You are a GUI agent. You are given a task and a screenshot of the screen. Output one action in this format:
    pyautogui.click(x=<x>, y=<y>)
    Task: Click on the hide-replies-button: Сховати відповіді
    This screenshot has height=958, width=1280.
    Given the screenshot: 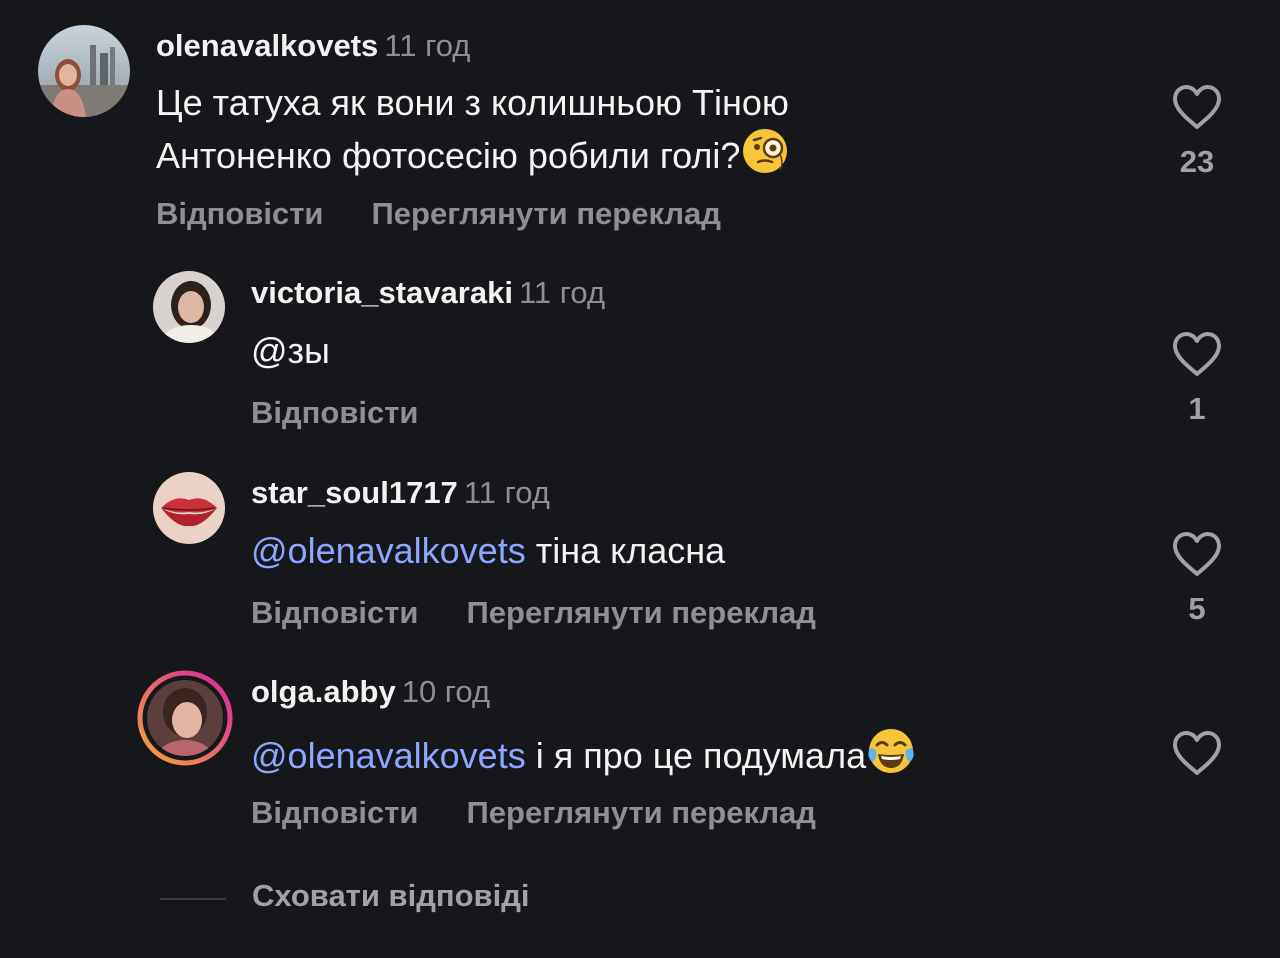 What is the action you would take?
    pyautogui.click(x=391, y=896)
    